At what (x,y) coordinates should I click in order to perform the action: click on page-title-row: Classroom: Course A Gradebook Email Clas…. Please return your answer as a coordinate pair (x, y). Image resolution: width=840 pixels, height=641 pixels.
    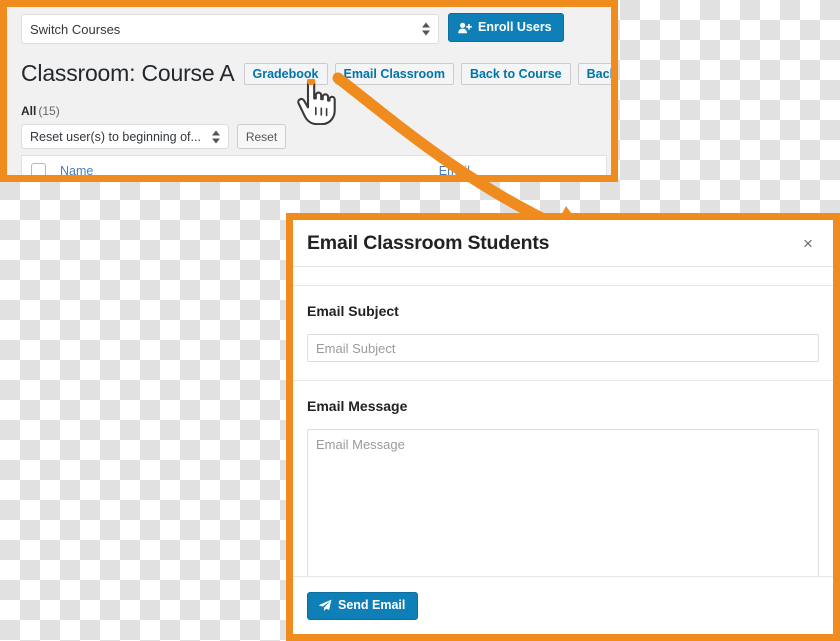
    Looking at the image, I should click on (316, 74).